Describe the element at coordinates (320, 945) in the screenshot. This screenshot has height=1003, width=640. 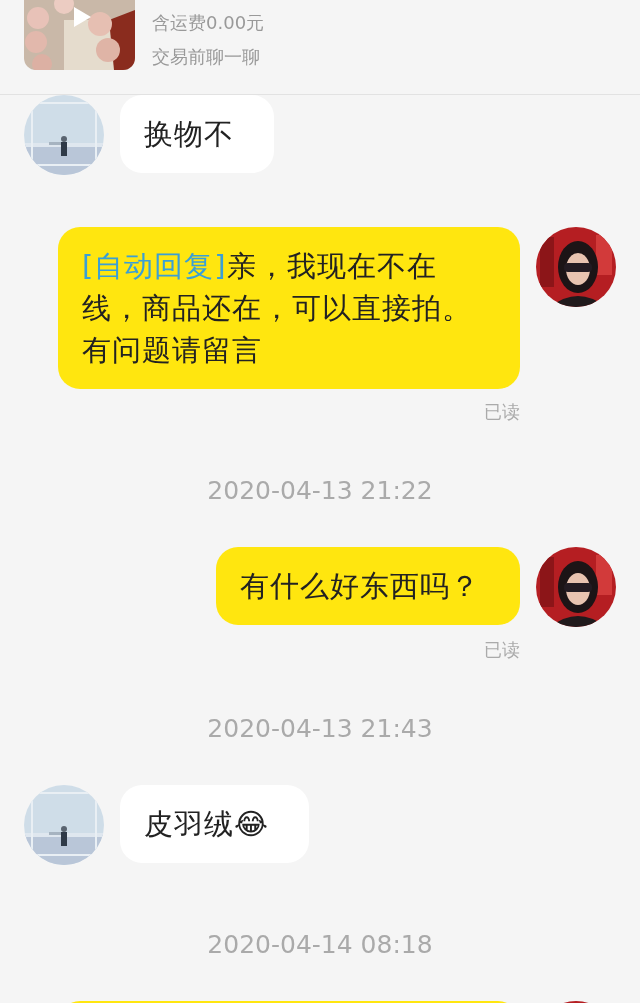
I see `timestamp: 2020-04-14 08:18` at that location.